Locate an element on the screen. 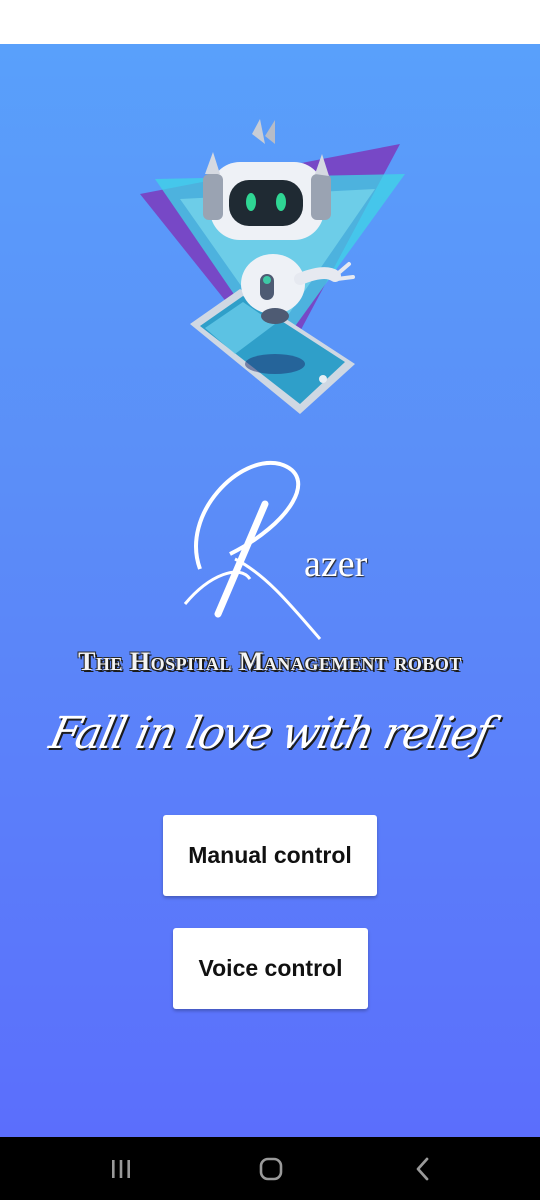  home-button is located at coordinates (271, 1168).